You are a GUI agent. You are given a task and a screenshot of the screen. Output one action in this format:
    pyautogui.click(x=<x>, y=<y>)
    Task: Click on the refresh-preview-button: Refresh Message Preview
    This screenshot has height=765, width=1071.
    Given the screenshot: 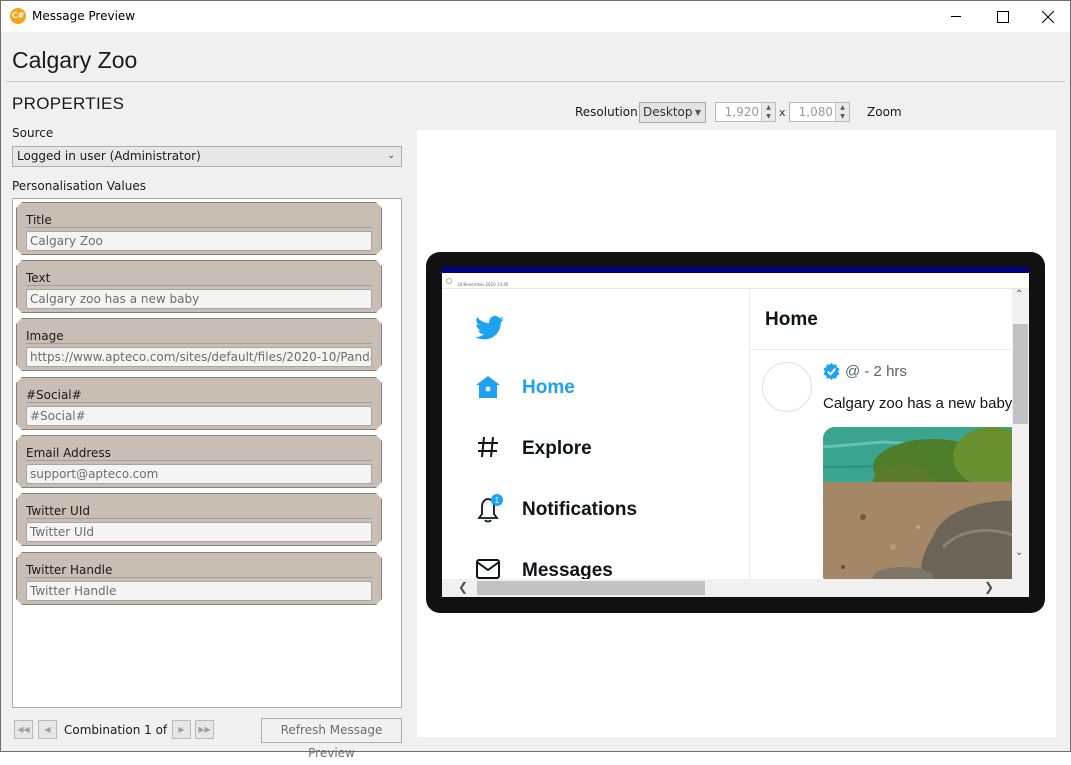 What is the action you would take?
    pyautogui.click(x=331, y=739)
    